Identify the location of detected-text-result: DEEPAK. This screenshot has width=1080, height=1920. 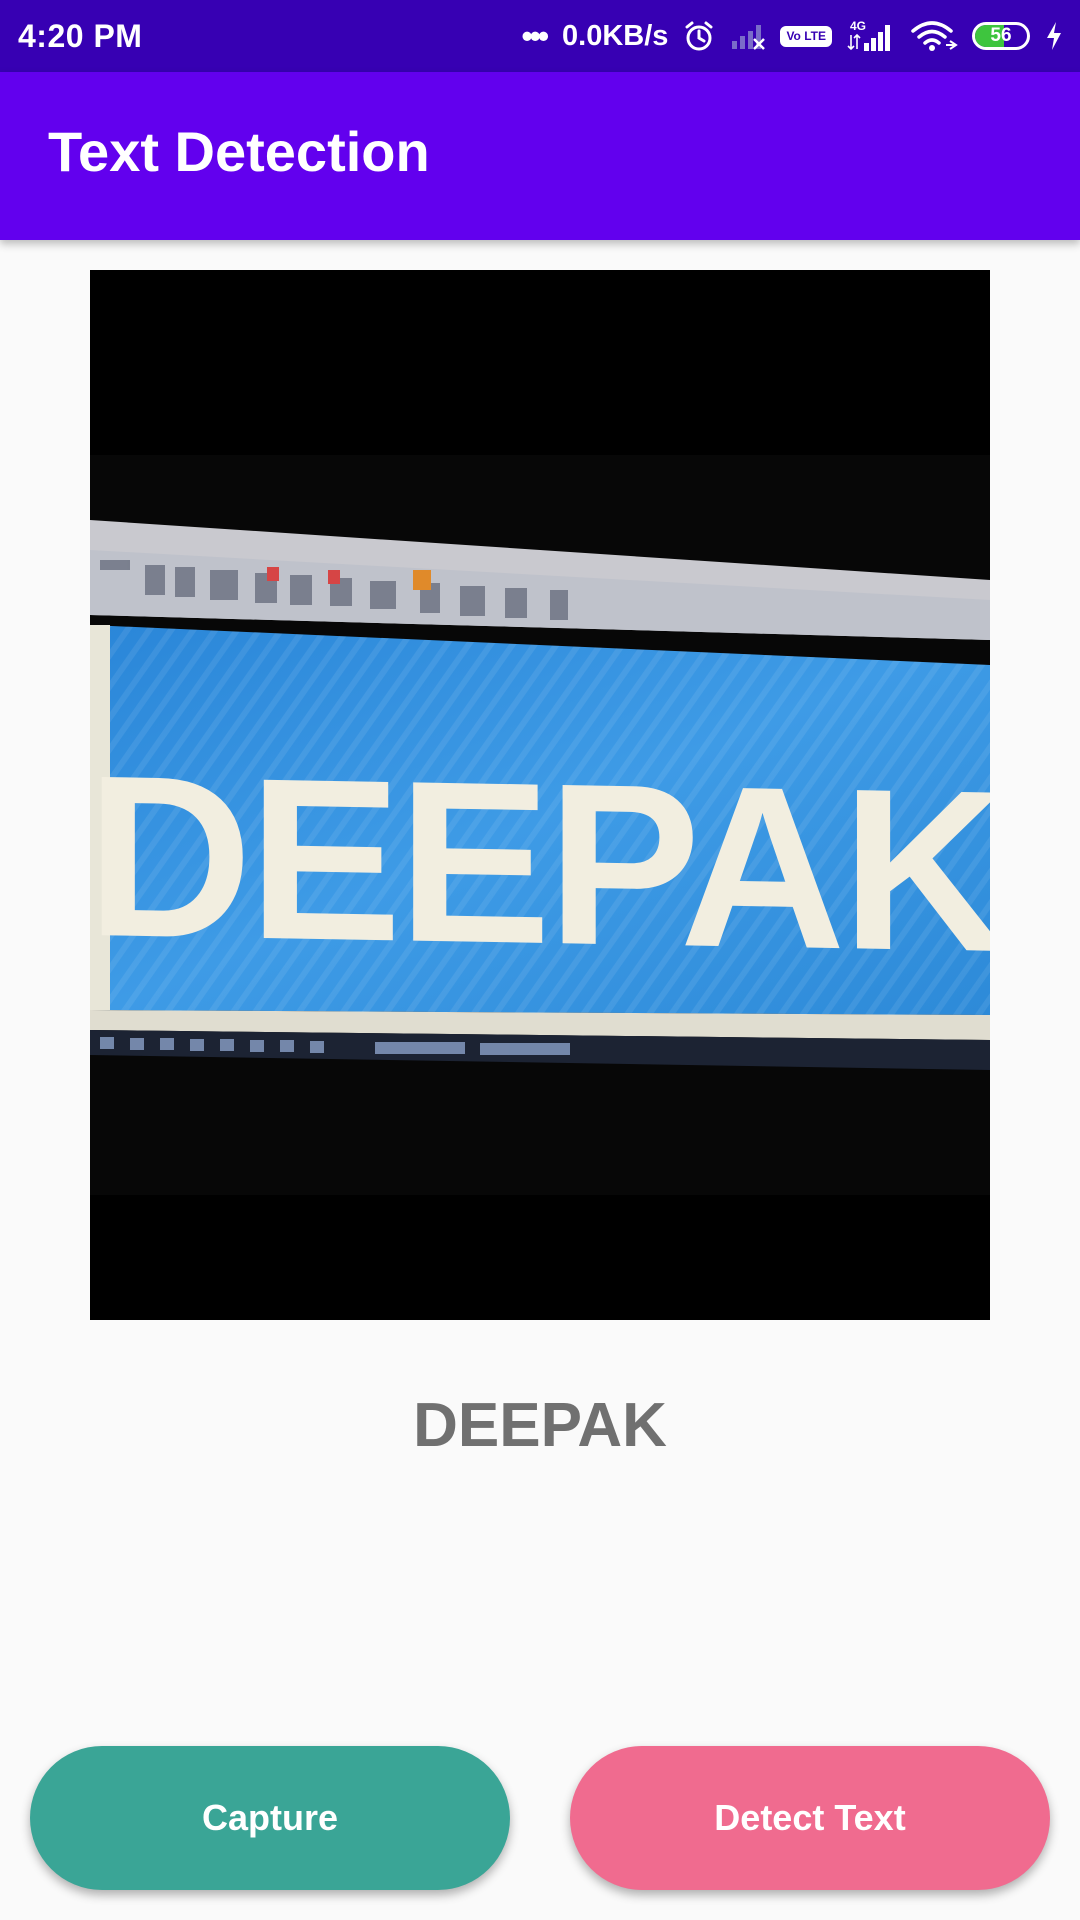
(540, 1425).